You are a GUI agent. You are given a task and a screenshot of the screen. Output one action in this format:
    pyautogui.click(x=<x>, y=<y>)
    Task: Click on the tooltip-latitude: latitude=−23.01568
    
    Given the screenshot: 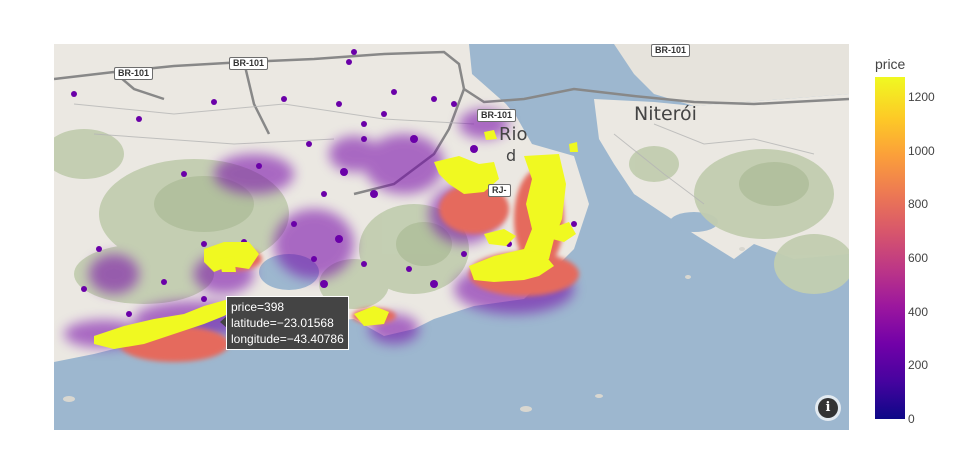 What is the action you would take?
    pyautogui.click(x=282, y=323)
    